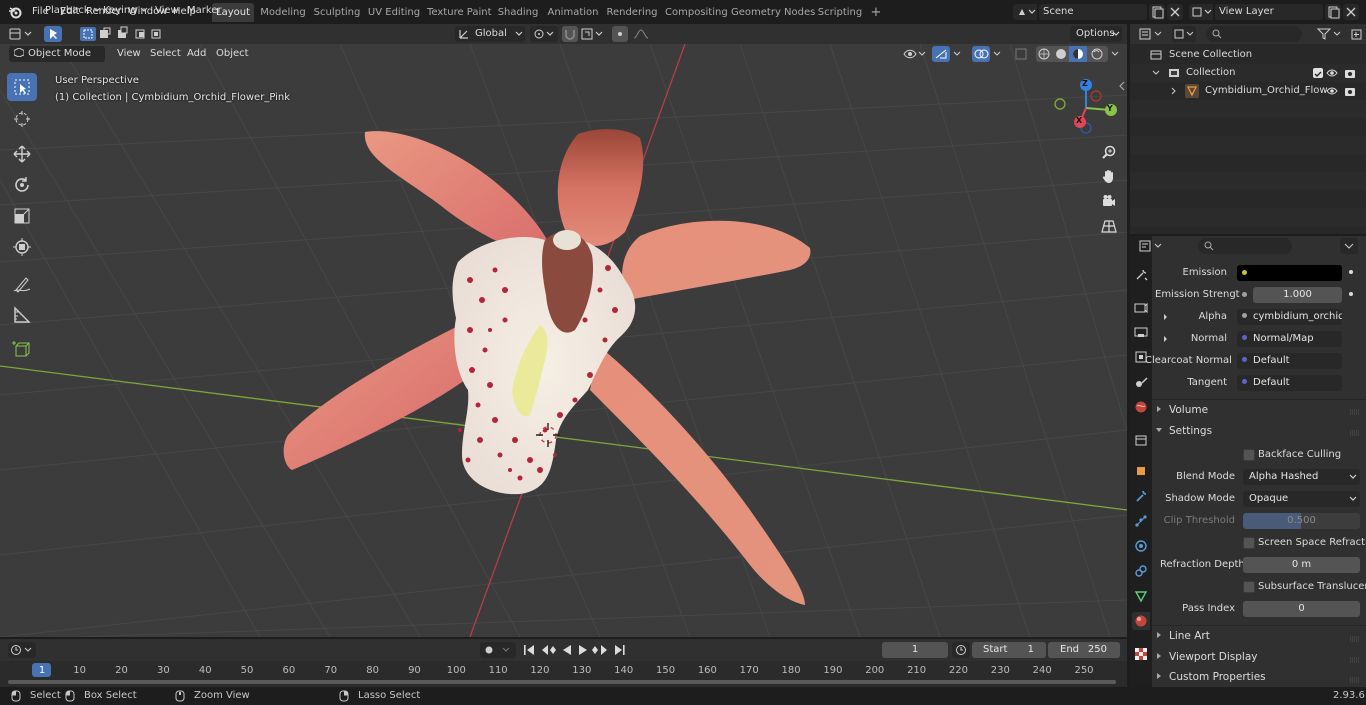  I want to click on object-tab-icon, so click(1141, 471).